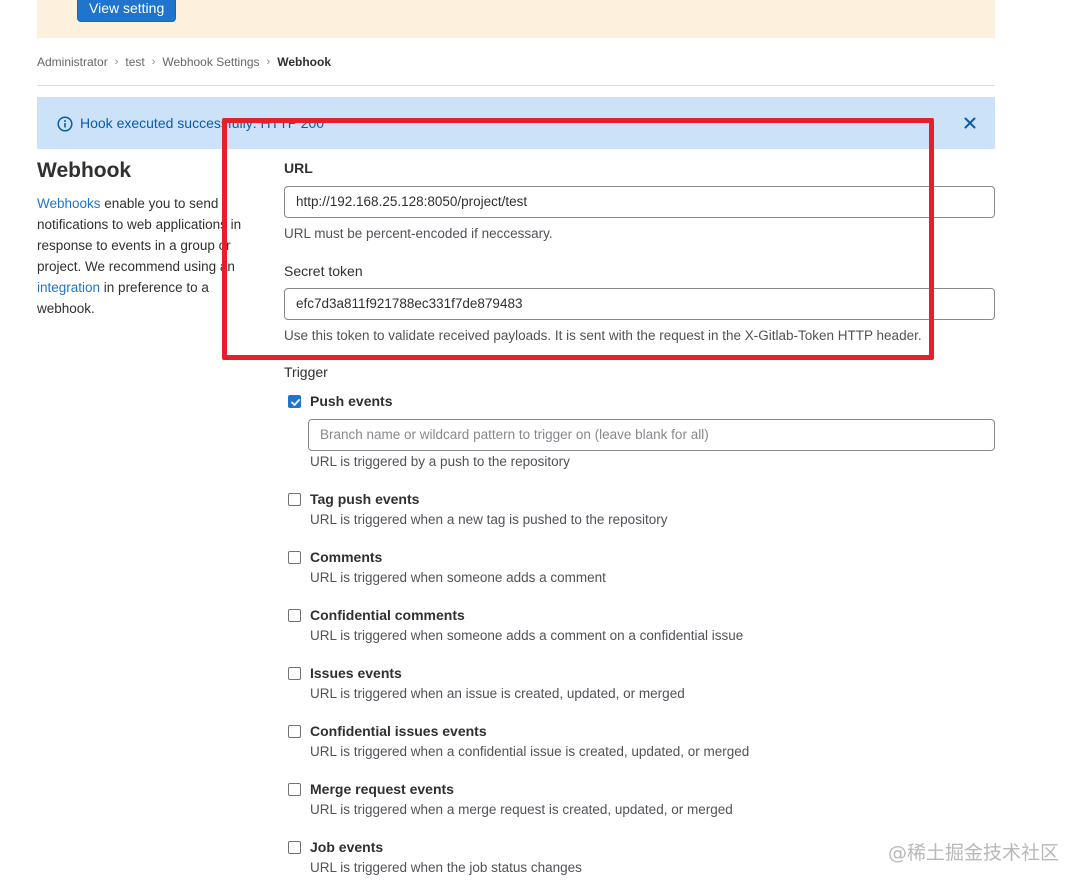  What do you see at coordinates (346, 847) in the screenshot?
I see `job-events-label: Job events` at bounding box center [346, 847].